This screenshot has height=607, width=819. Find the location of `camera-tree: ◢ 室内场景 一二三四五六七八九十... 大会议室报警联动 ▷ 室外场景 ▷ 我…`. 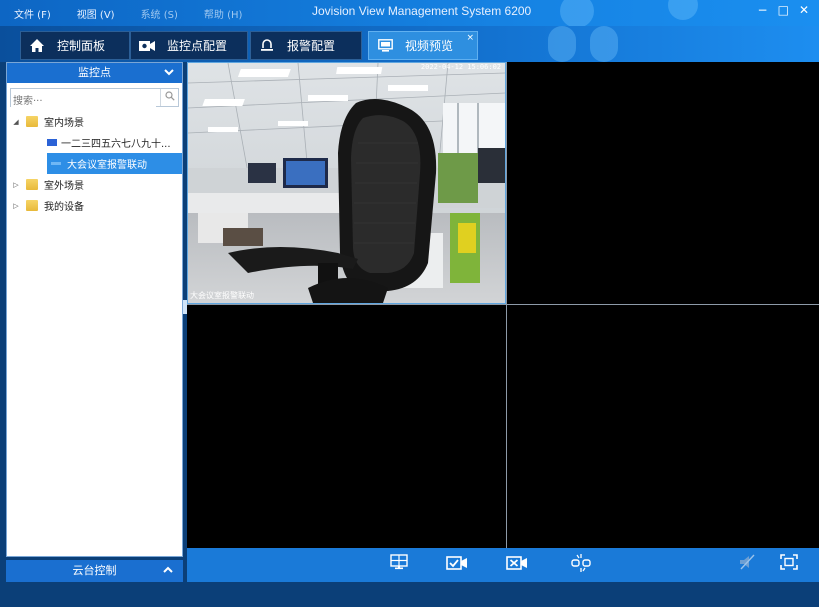

camera-tree: ◢ 室内场景 一二三四五六七八九十... 大会议室报警联动 ▷ 室外场景 ▷ 我… is located at coordinates (94, 163).